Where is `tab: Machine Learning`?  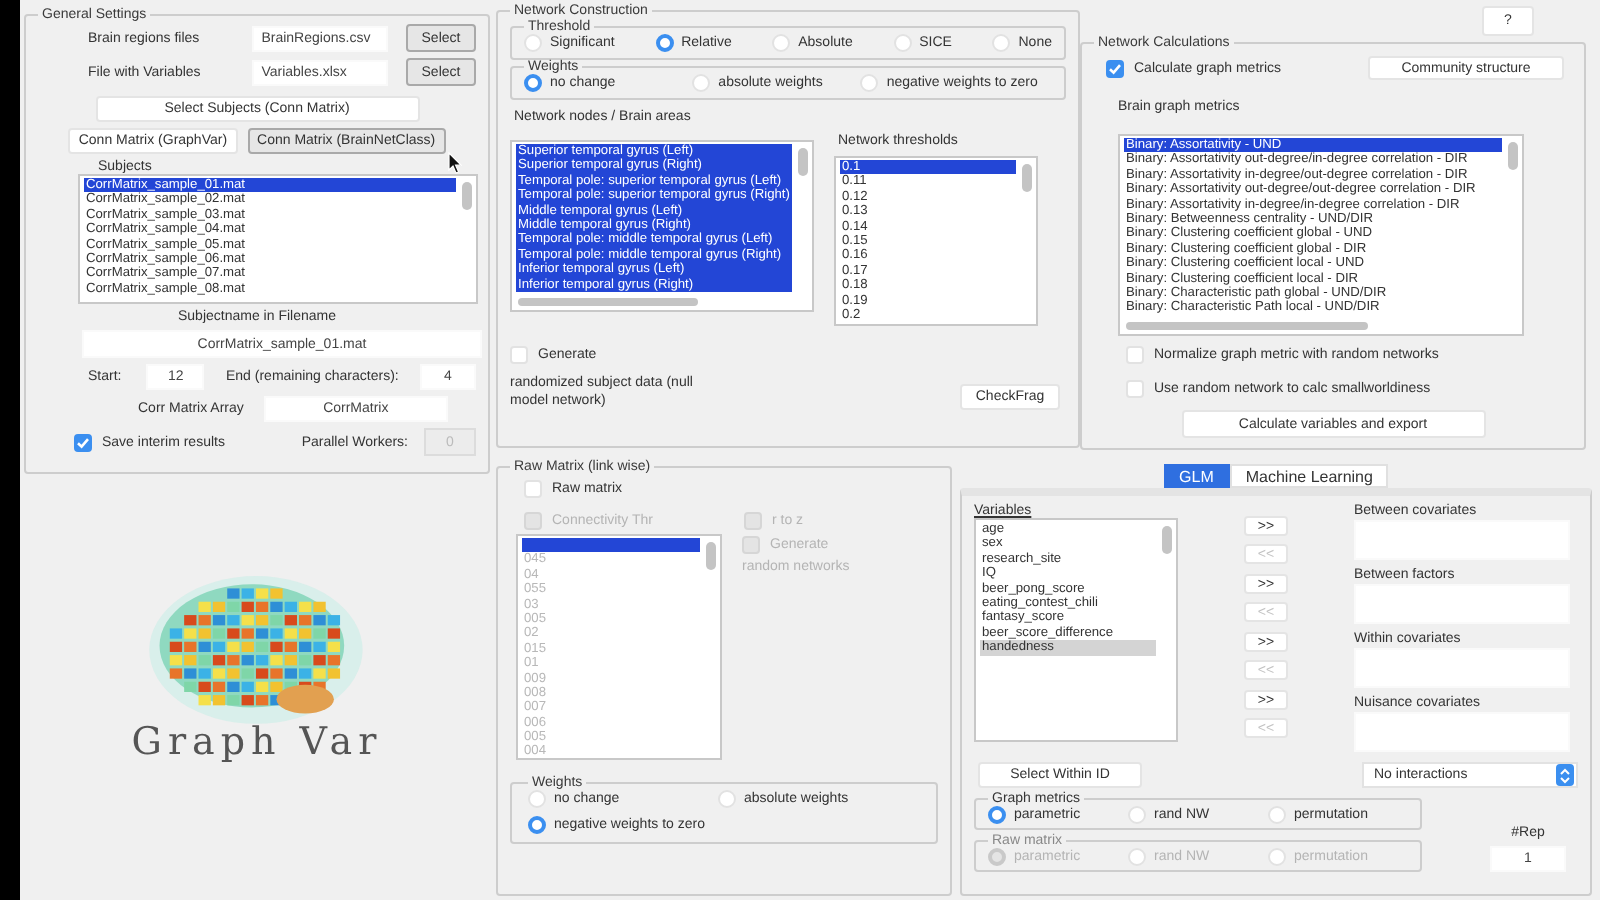 tab: Machine Learning is located at coordinates (1309, 476).